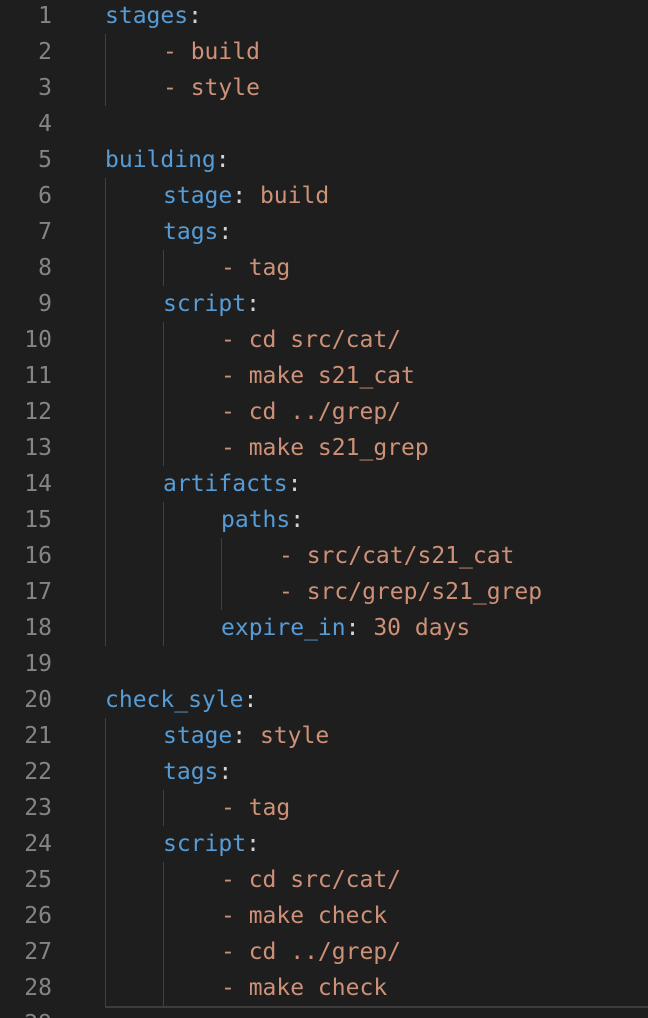  I want to click on line-number: 6, so click(45, 196).